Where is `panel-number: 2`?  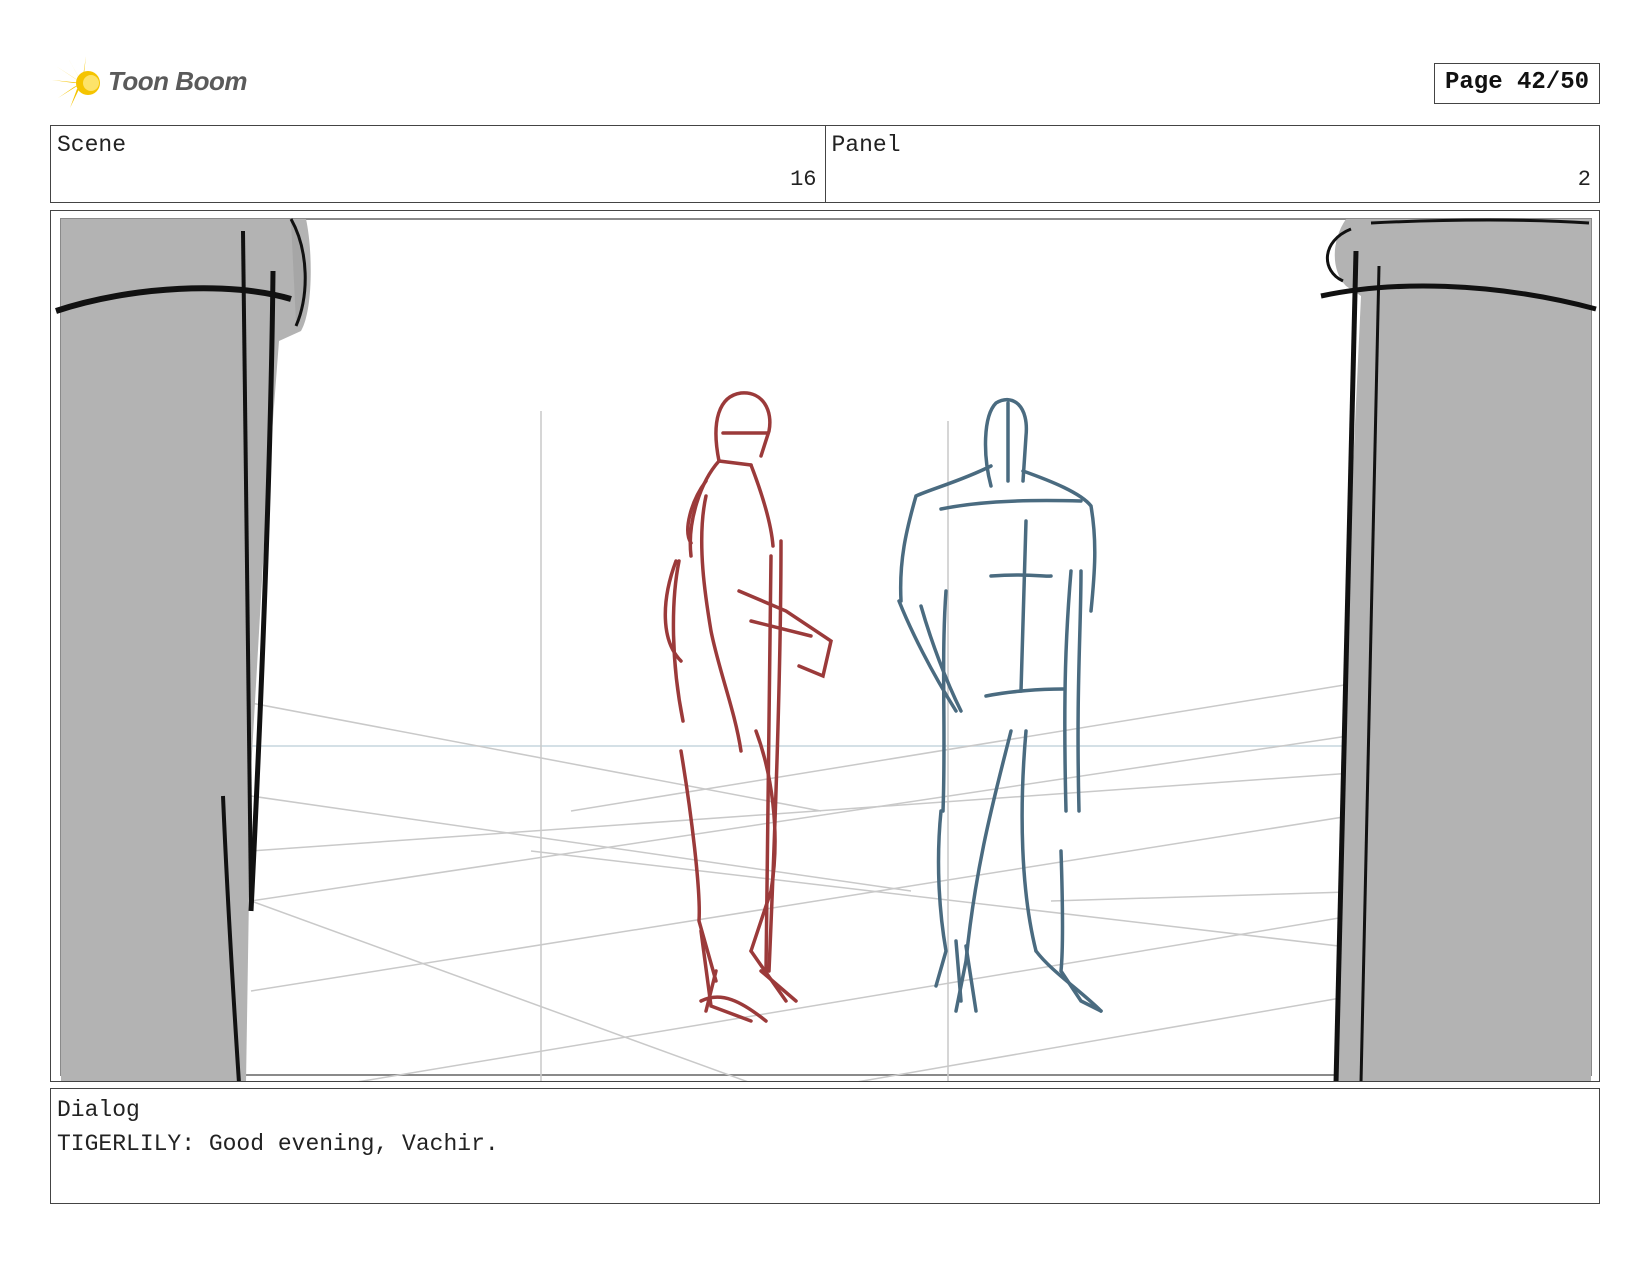
panel-number: 2 is located at coordinates (1584, 179).